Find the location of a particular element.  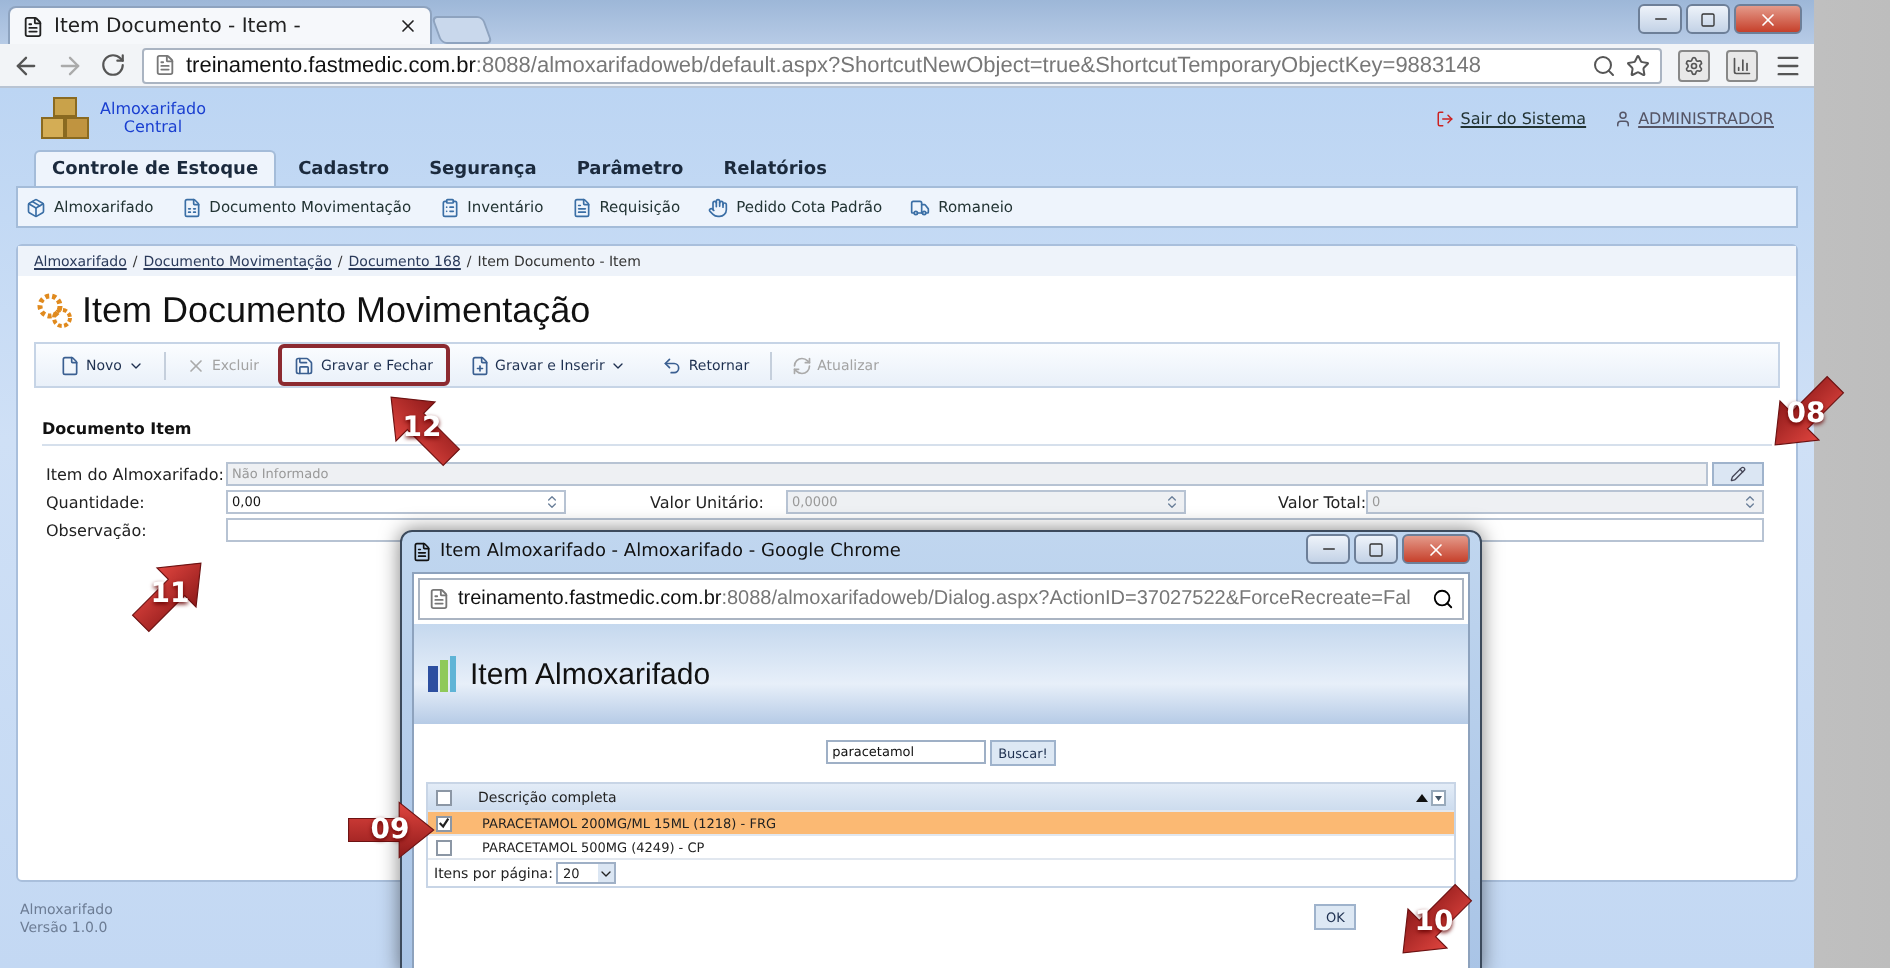

url-text: treinamento.fastmedic.com.br:8088/almoxarifadoweb/Dialog.aspx?ActionID=37027522&ForceRecreate=Fal is located at coordinates (934, 599).